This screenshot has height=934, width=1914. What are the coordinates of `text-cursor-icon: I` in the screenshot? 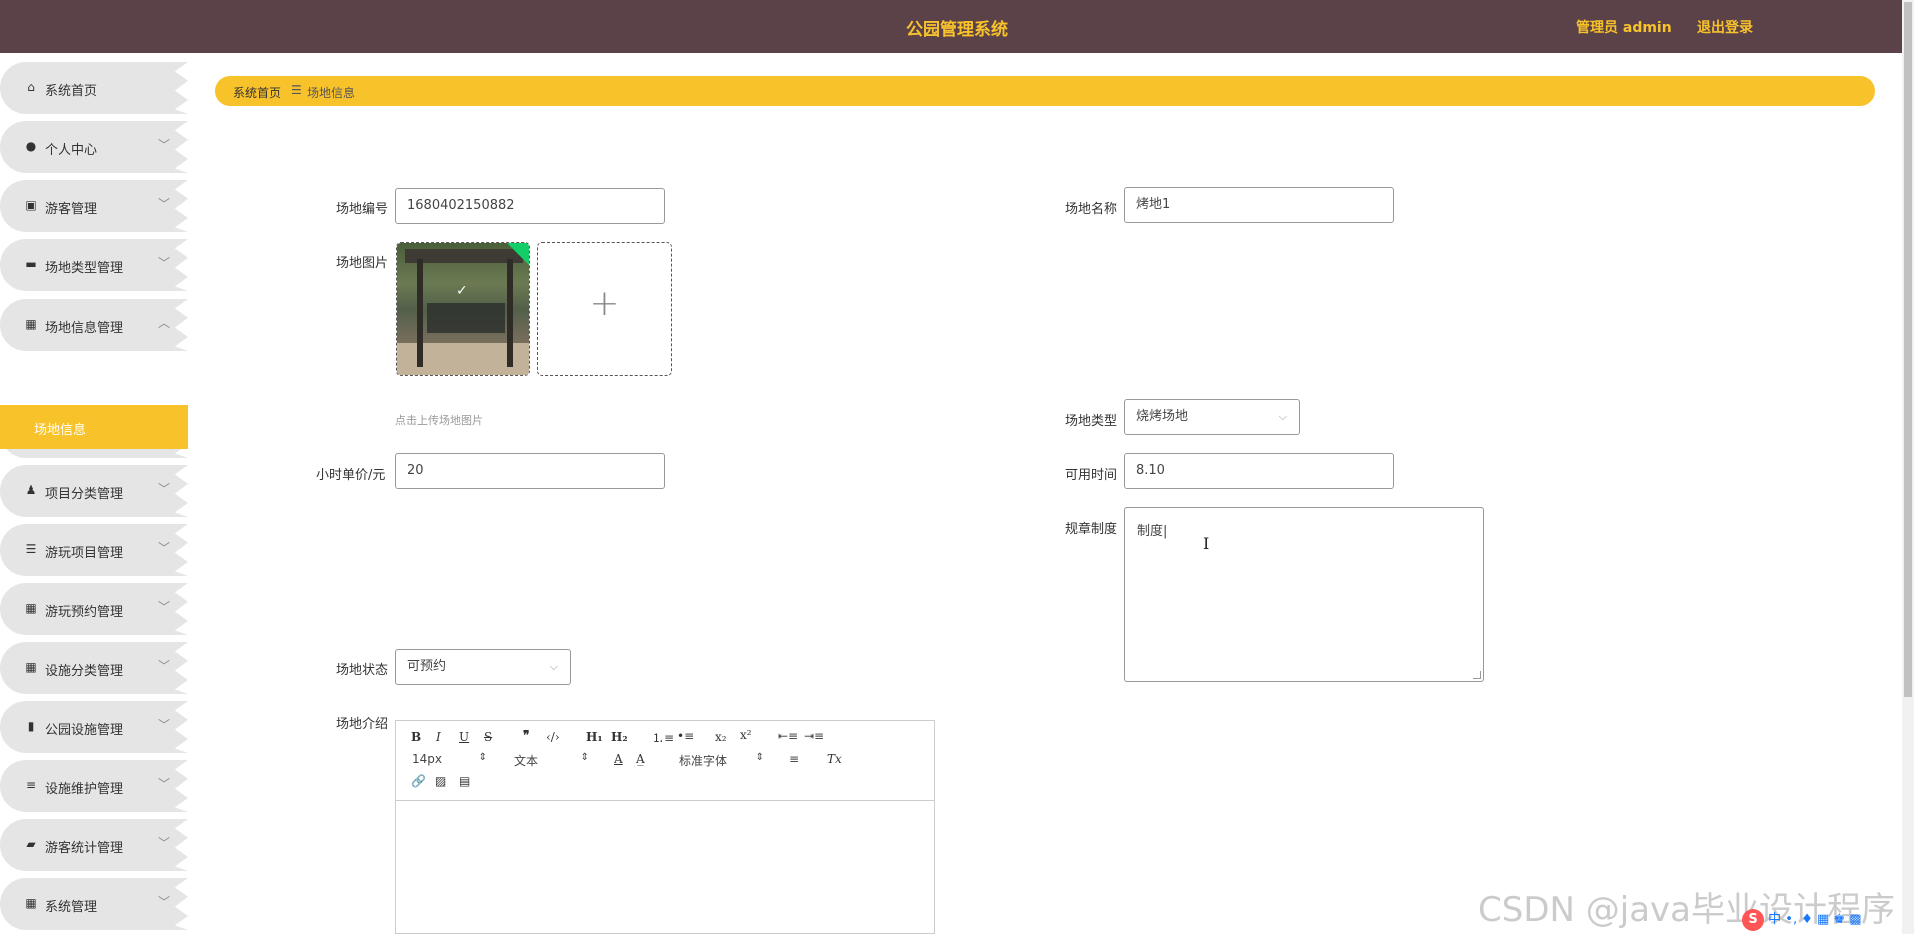 It's located at (1206, 543).